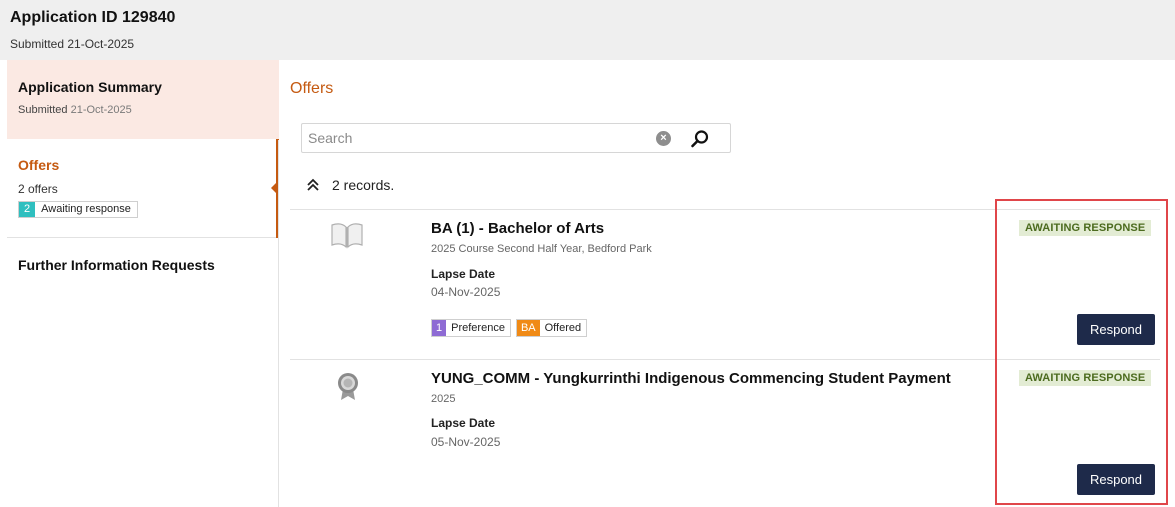 The image size is (1175, 507). I want to click on submitted-label: Submitted, so click(43, 110).